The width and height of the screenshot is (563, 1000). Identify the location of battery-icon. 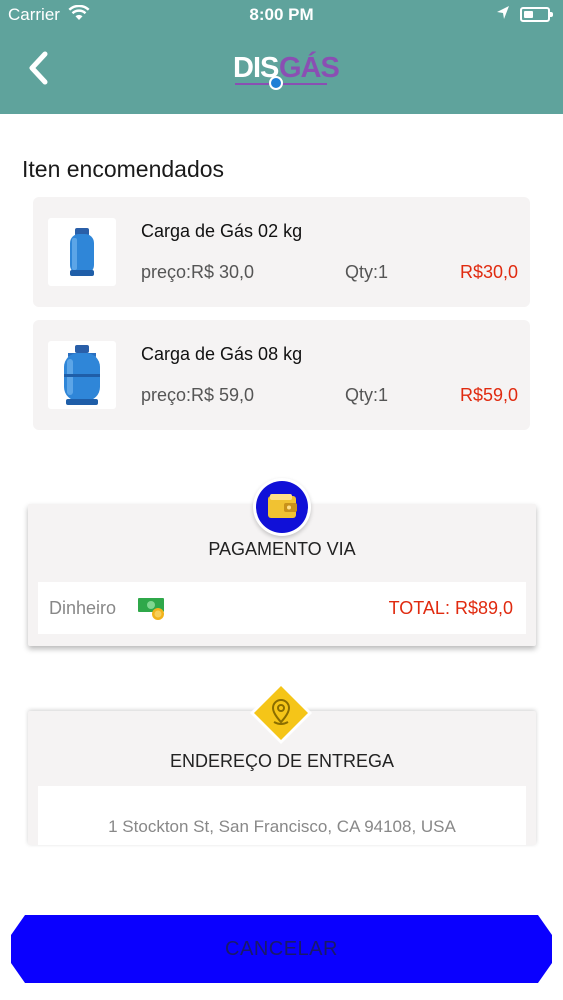
(536, 14).